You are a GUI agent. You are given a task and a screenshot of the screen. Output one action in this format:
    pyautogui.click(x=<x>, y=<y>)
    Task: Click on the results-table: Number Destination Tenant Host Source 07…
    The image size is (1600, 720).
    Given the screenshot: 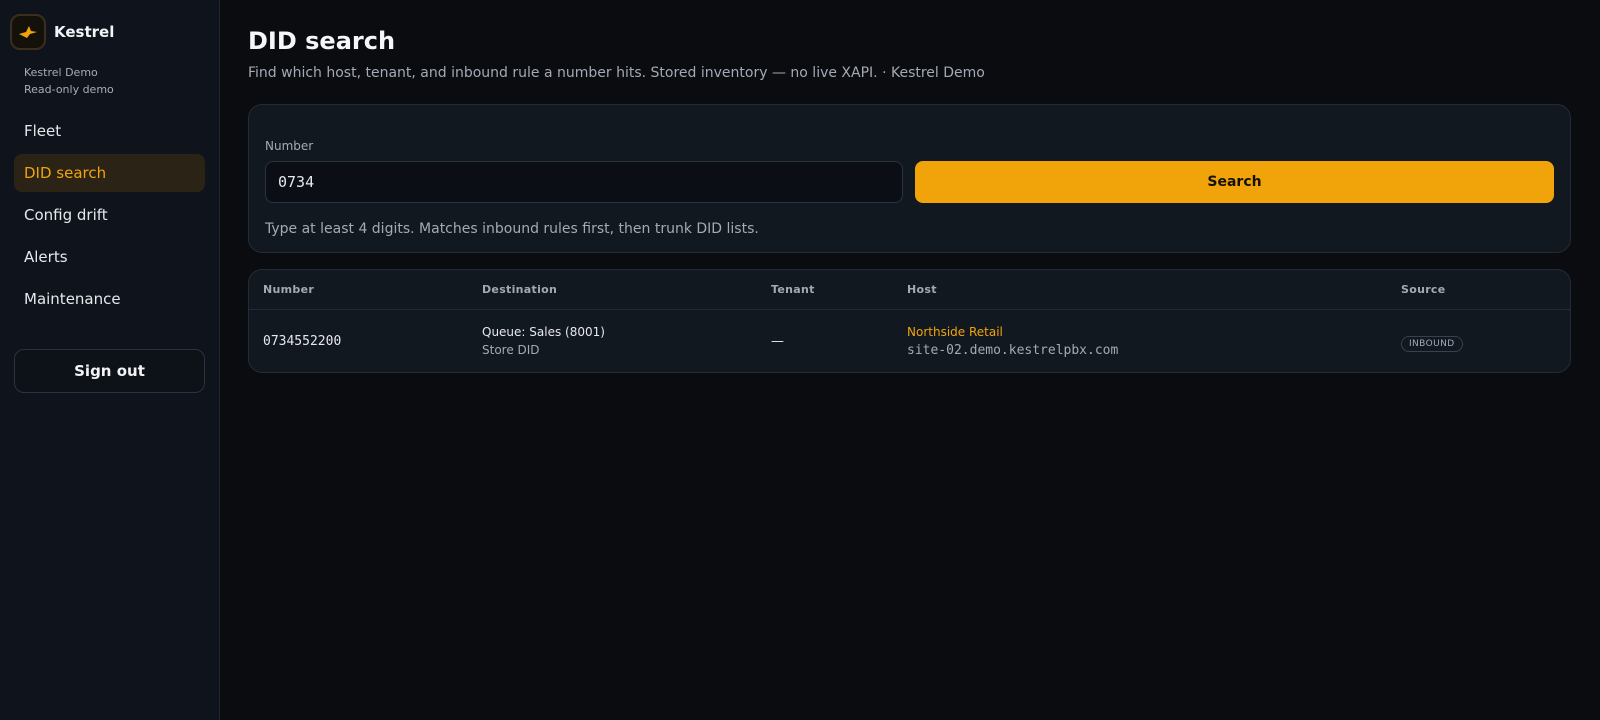 What is the action you would take?
    pyautogui.click(x=909, y=321)
    